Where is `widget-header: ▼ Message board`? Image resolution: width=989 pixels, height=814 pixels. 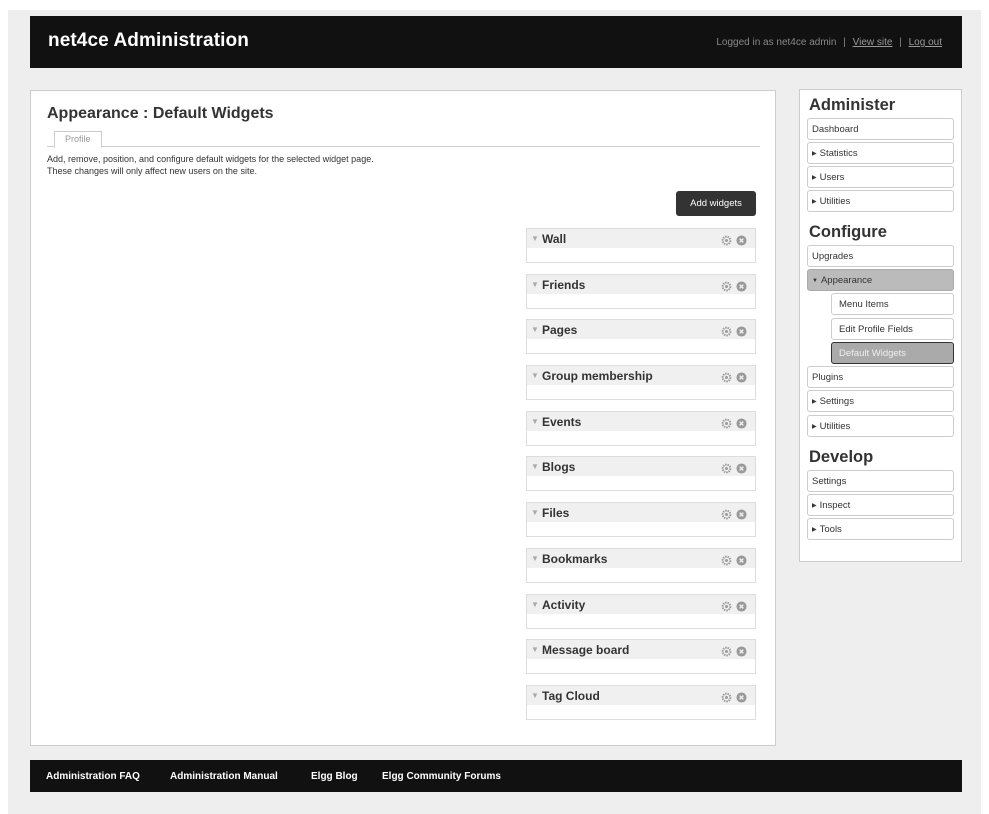 widget-header: ▼ Message board is located at coordinates (641, 650).